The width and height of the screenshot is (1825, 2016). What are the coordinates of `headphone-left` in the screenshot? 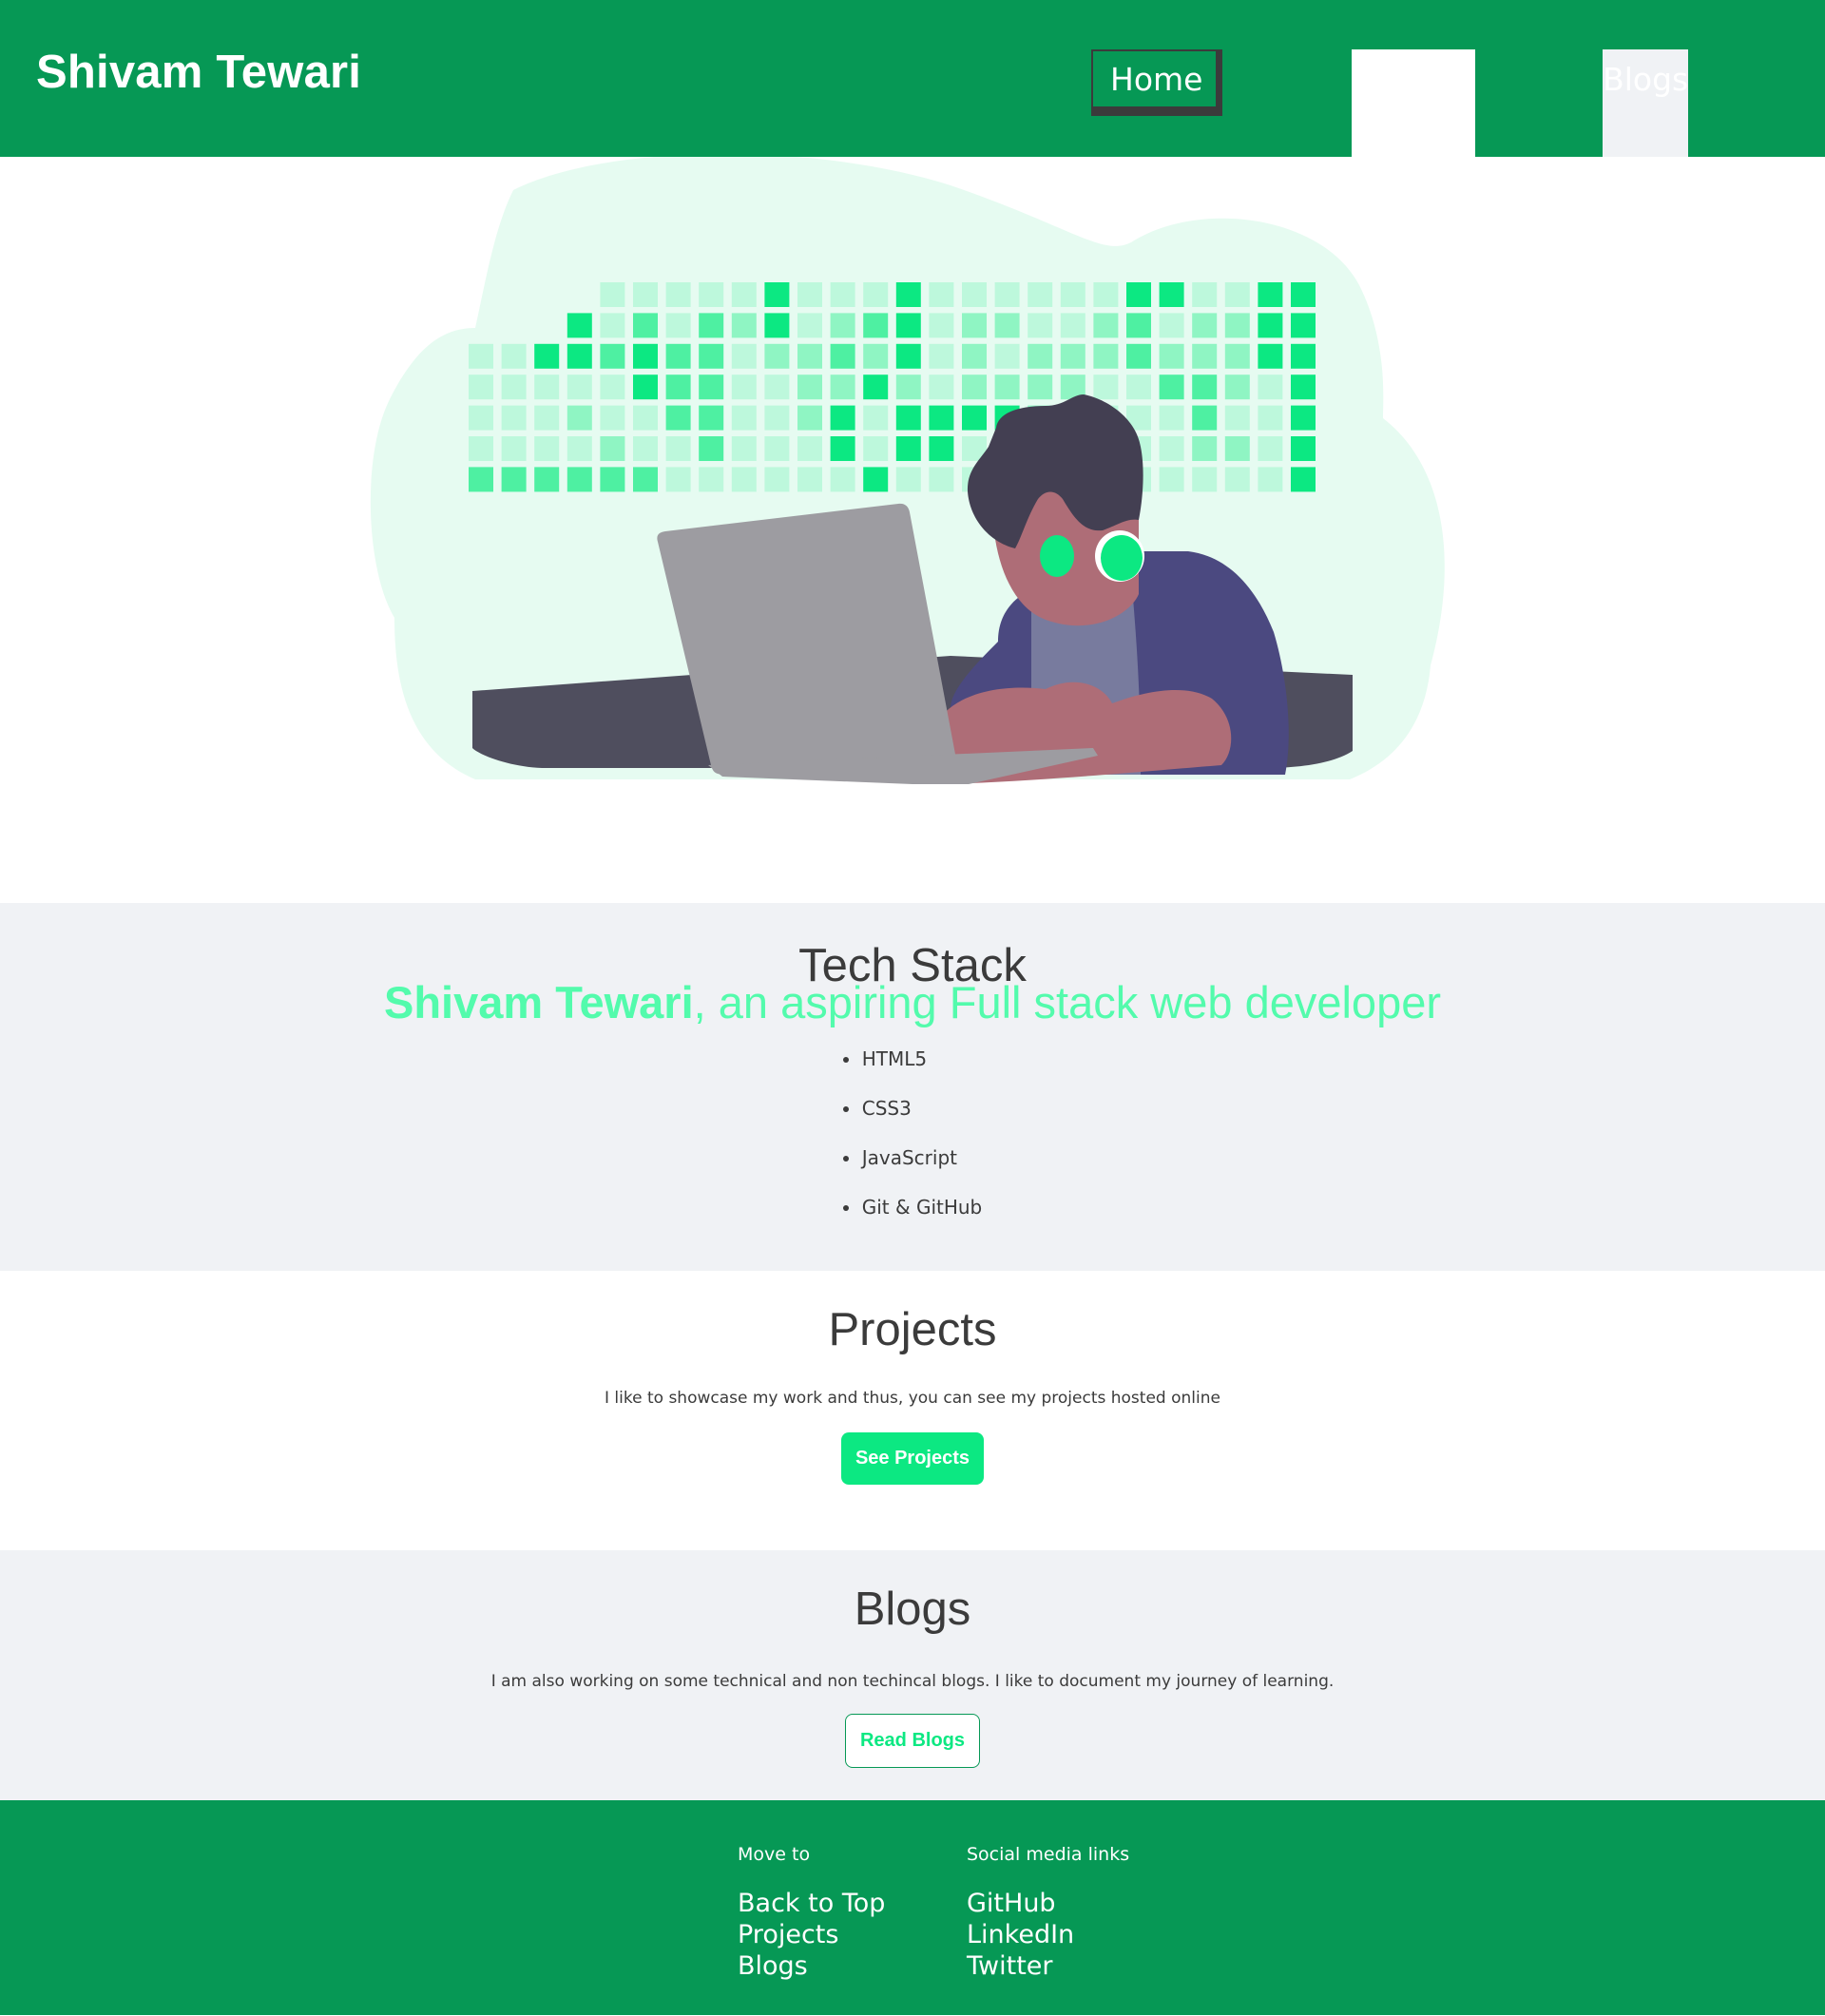 It's located at (1057, 556).